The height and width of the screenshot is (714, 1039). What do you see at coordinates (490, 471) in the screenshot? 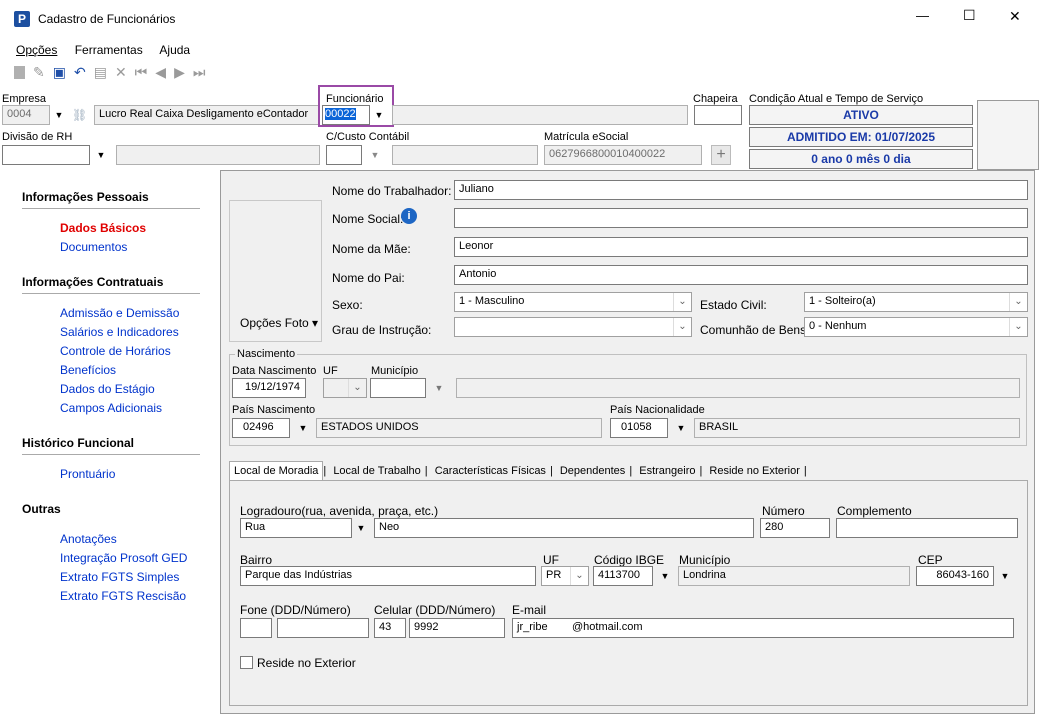
I see `tab-caracteristicas: Características Físicas` at bounding box center [490, 471].